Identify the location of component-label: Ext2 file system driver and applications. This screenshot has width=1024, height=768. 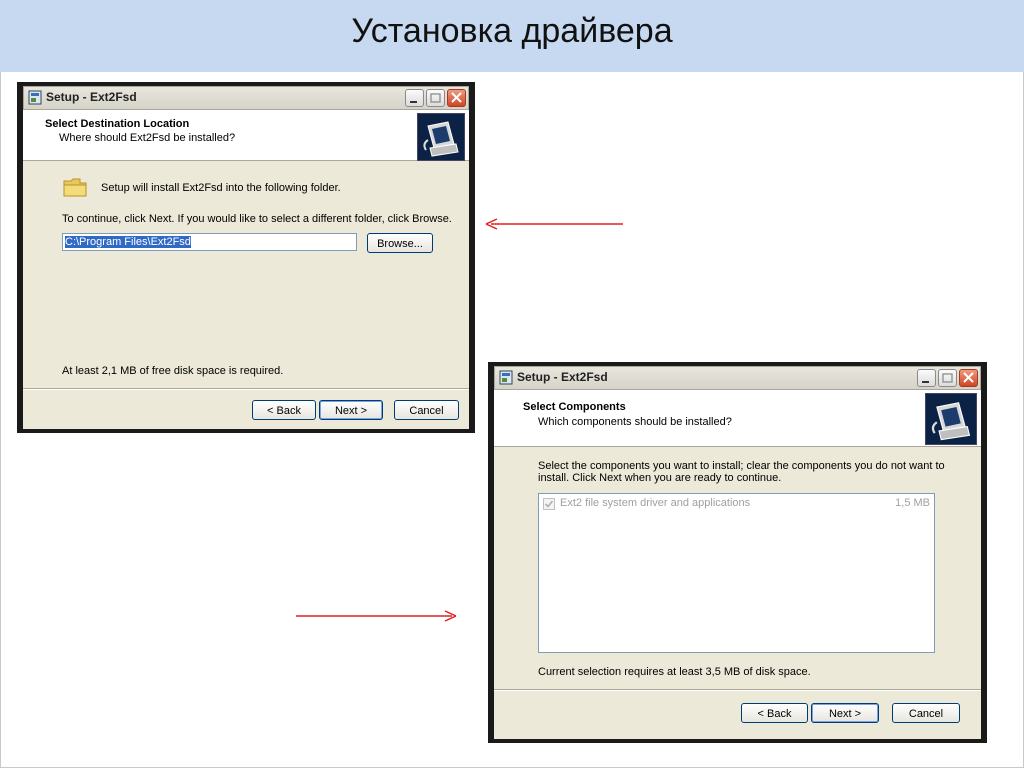
(655, 503).